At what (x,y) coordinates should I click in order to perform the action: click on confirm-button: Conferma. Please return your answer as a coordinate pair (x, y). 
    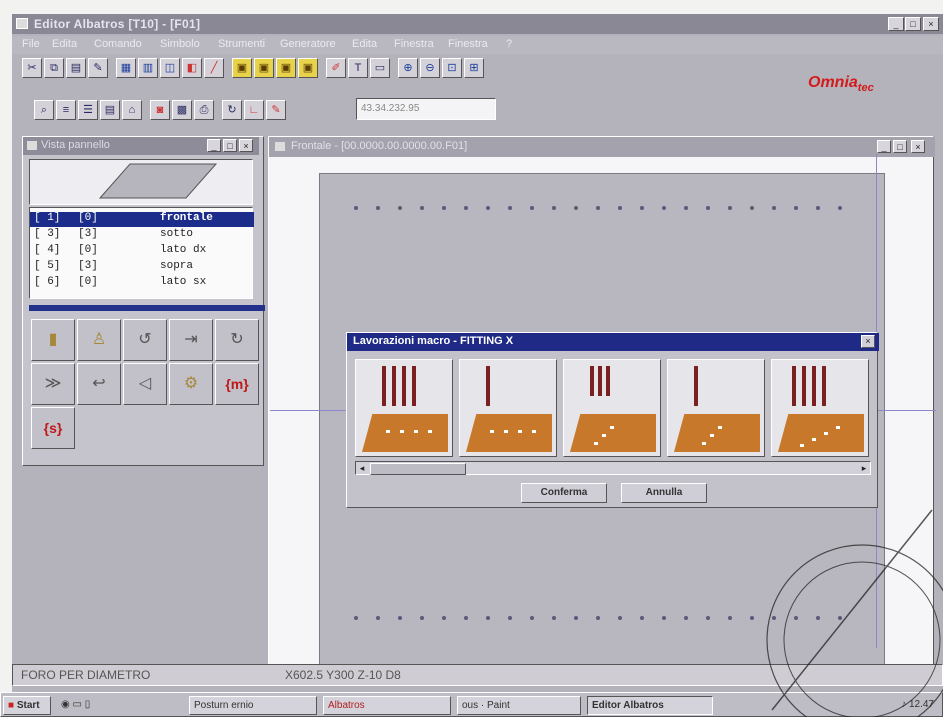
    Looking at the image, I should click on (564, 493).